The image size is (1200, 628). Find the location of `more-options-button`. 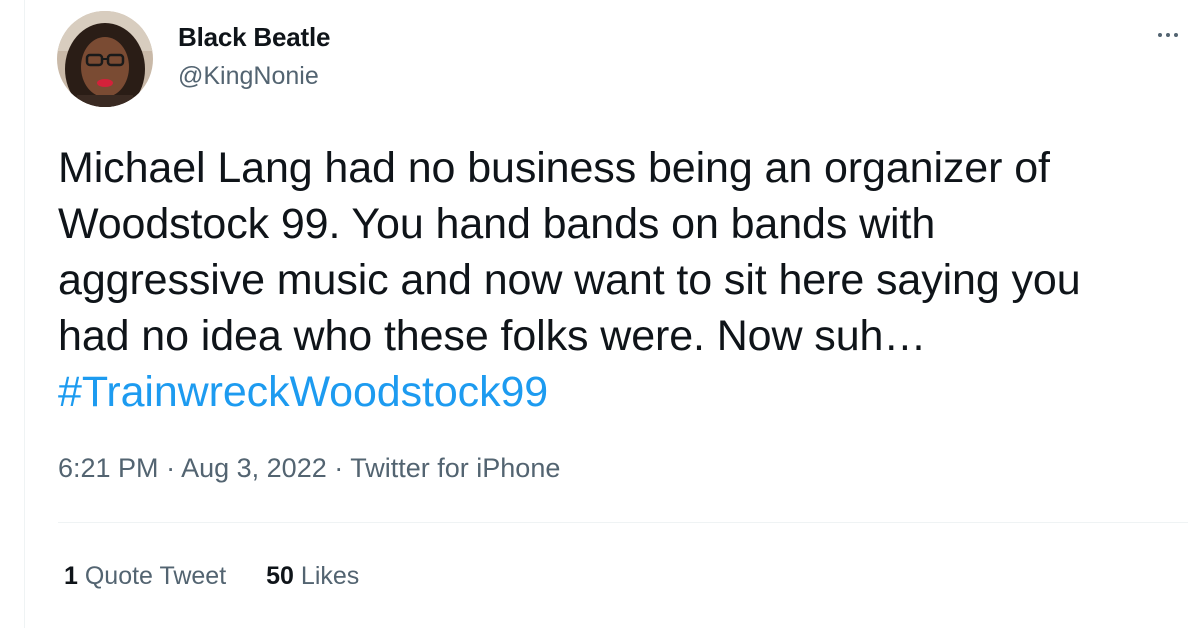

more-options-button is located at coordinates (1168, 35).